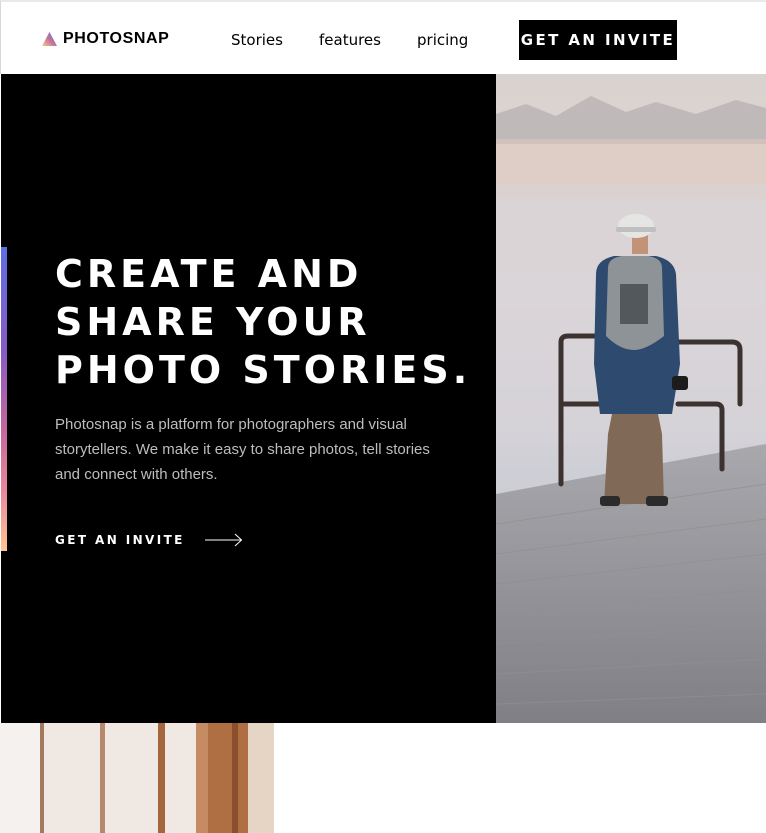 This screenshot has width=766, height=833. I want to click on nav-link-features: features, so click(350, 40).